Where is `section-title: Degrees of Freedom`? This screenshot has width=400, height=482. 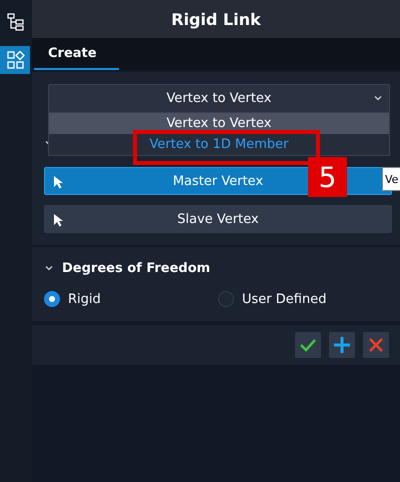
section-title: Degrees of Freedom is located at coordinates (136, 268).